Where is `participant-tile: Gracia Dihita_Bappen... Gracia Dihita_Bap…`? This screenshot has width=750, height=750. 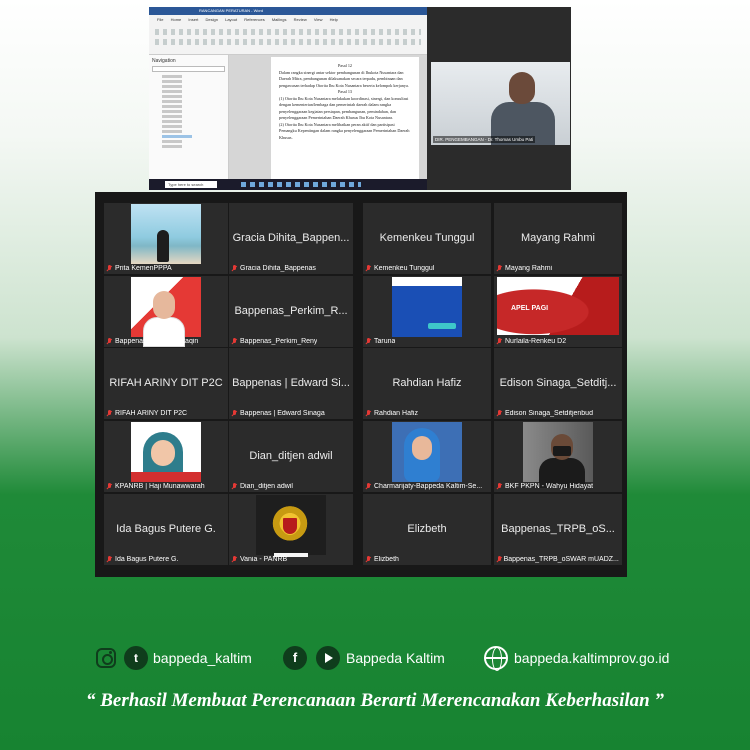 participant-tile: Gracia Dihita_Bappen... Gracia Dihita_Bap… is located at coordinates (291, 238).